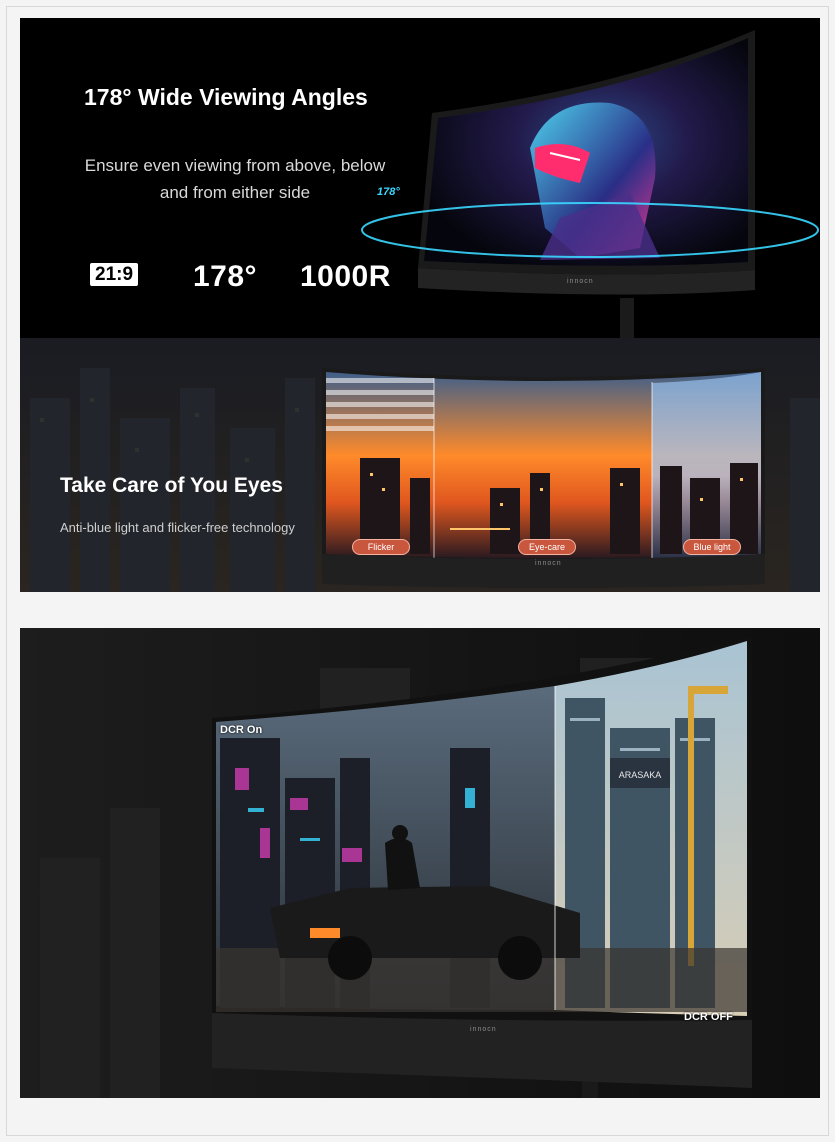 This screenshot has height=1142, width=835. What do you see at coordinates (171, 485) in the screenshot?
I see `eye-care-title: Take Care of You Eyes` at bounding box center [171, 485].